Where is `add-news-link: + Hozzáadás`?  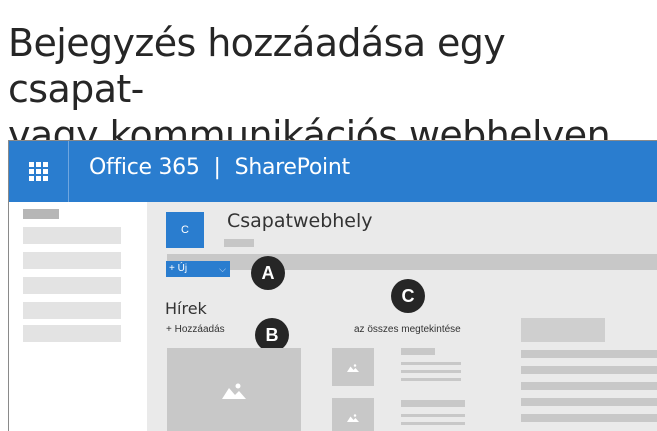
add-news-link: + Hozzáadás is located at coordinates (195, 329).